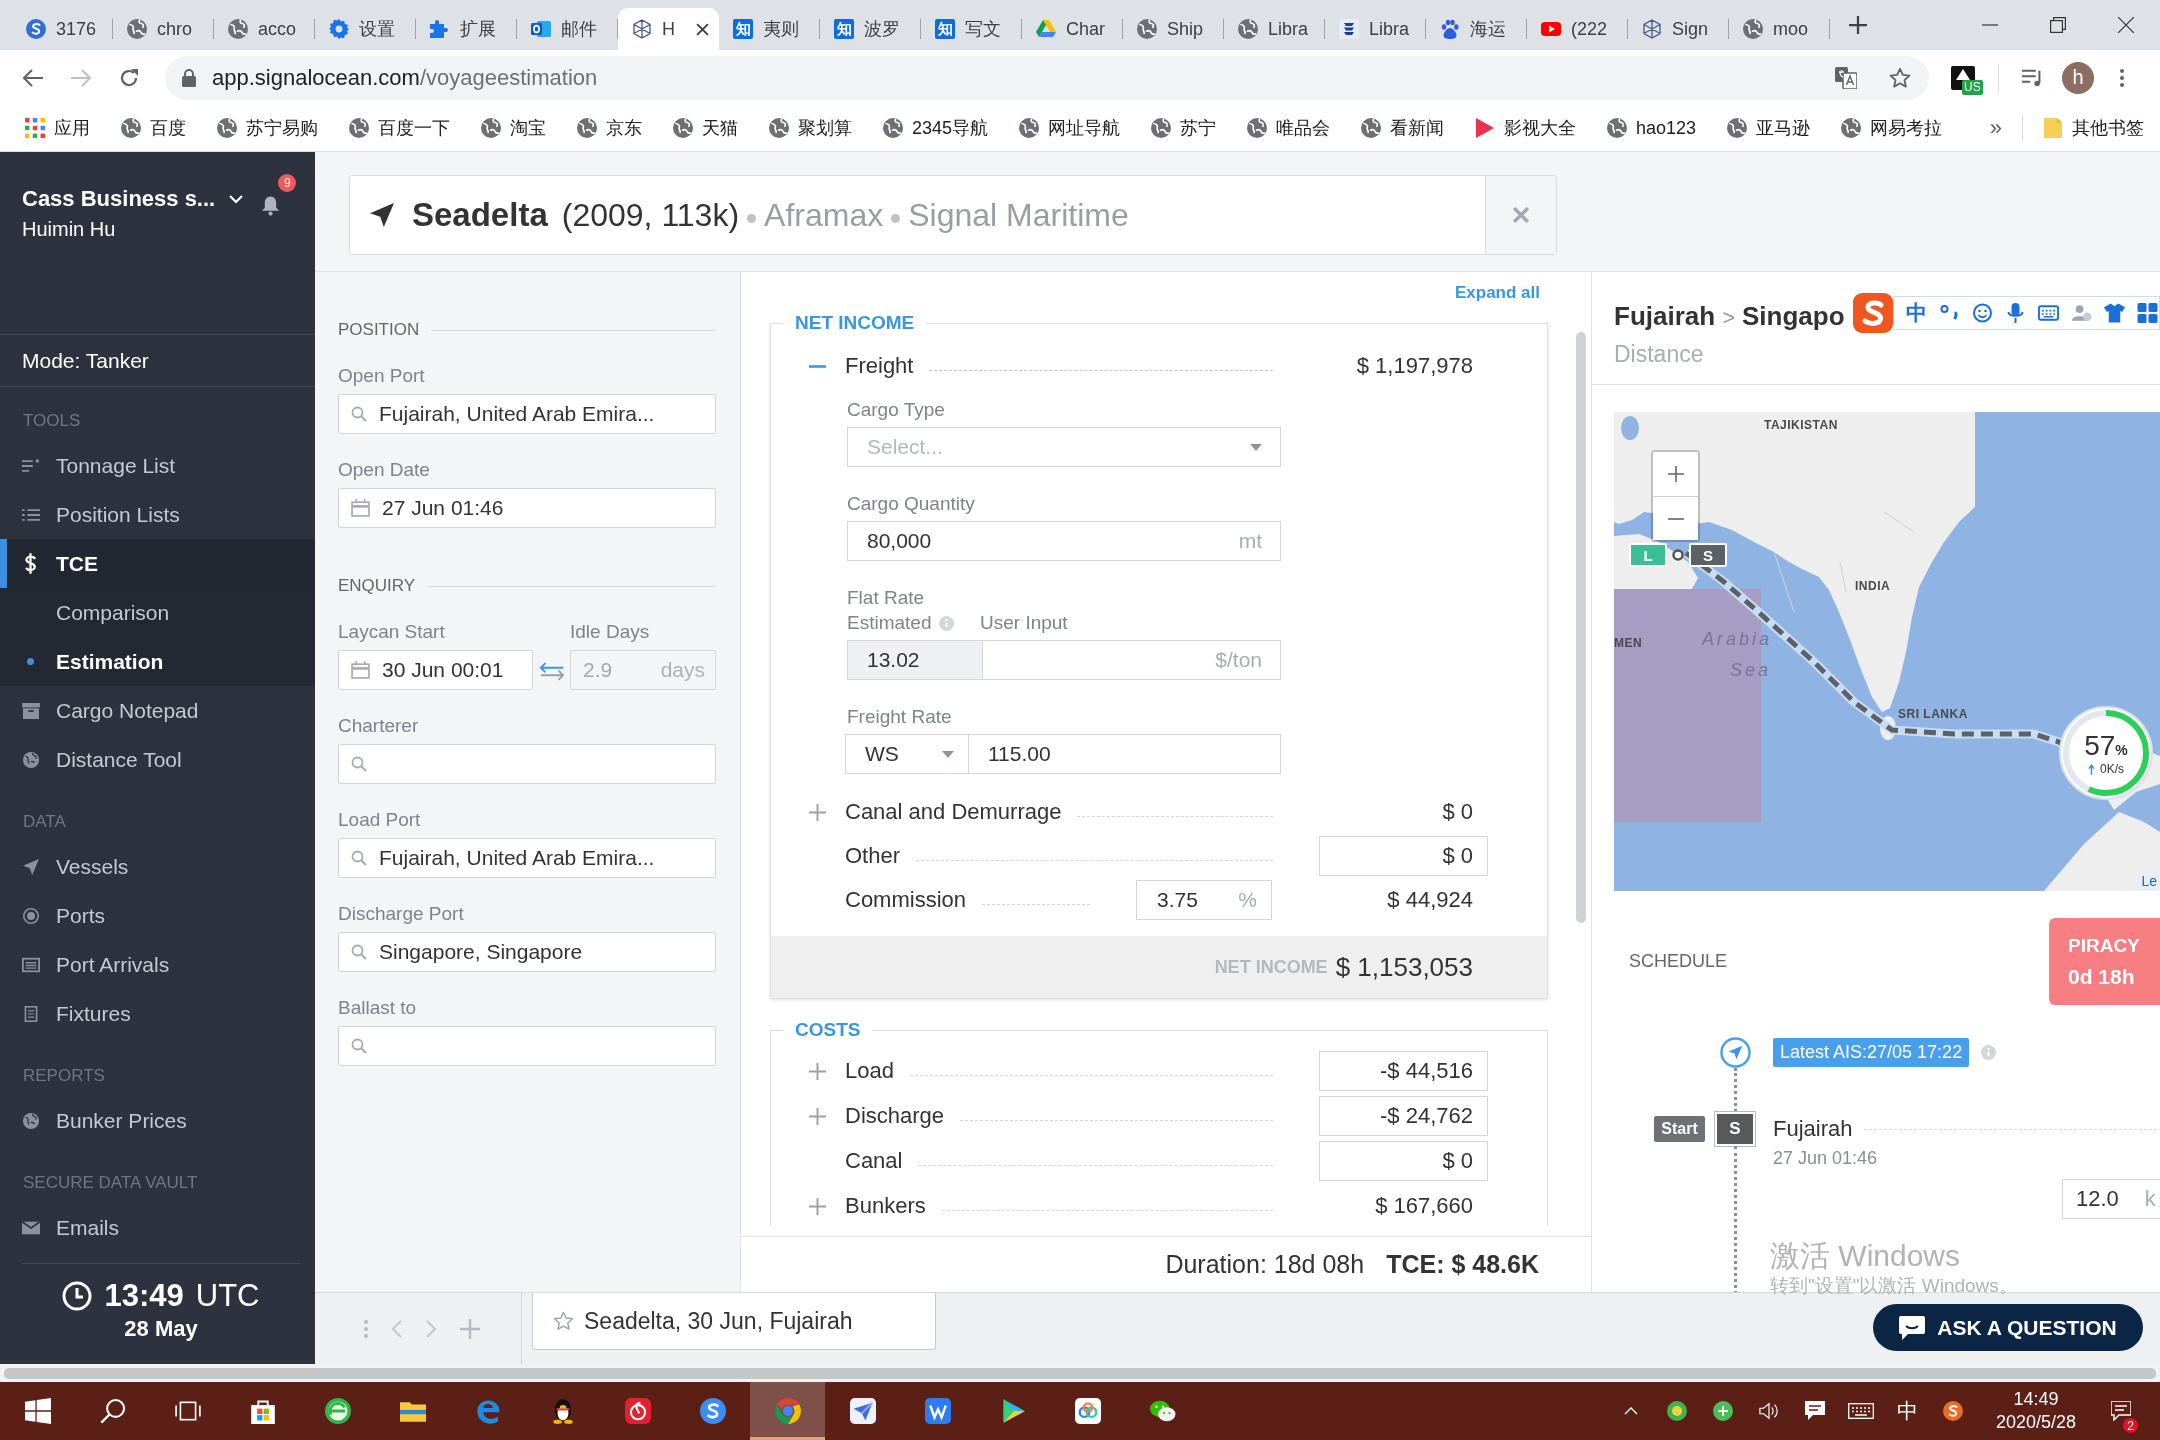 This screenshot has height=1440, width=2160. What do you see at coordinates (1873, 313) in the screenshot?
I see `swirl-logo-icon` at bounding box center [1873, 313].